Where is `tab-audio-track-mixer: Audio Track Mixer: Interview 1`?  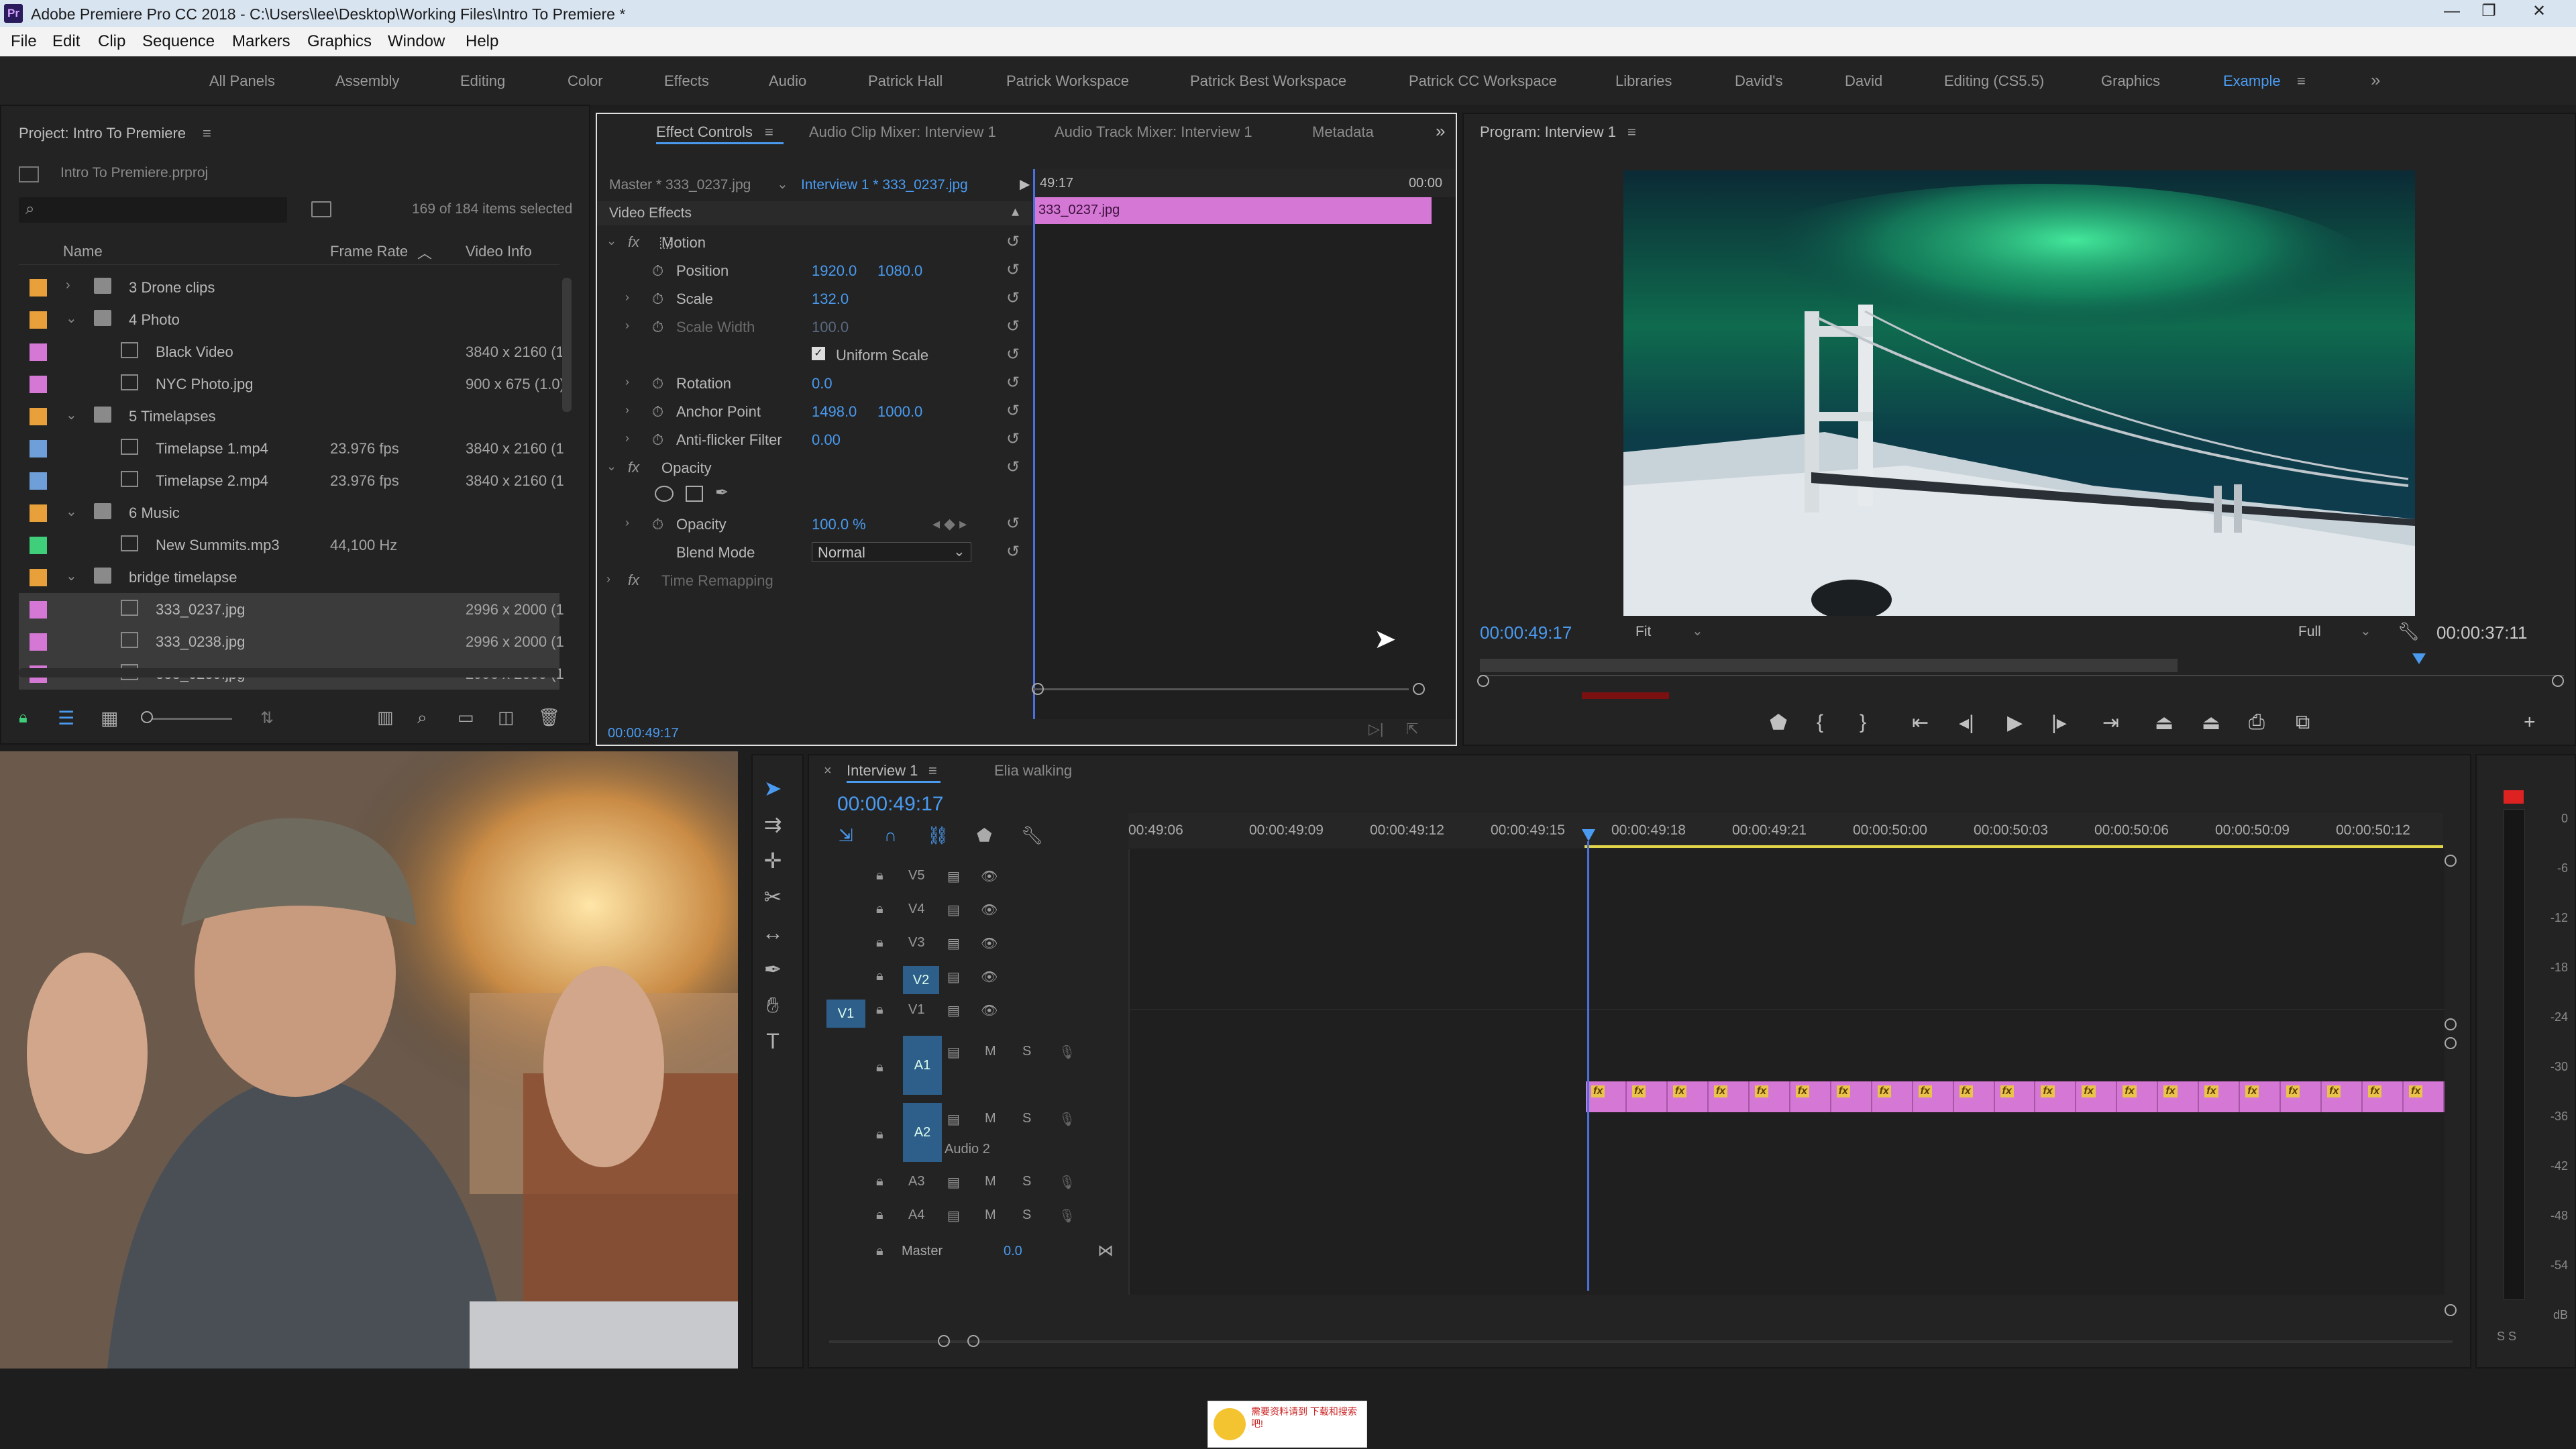 tab-audio-track-mixer: Audio Track Mixer: Interview 1 is located at coordinates (1153, 132).